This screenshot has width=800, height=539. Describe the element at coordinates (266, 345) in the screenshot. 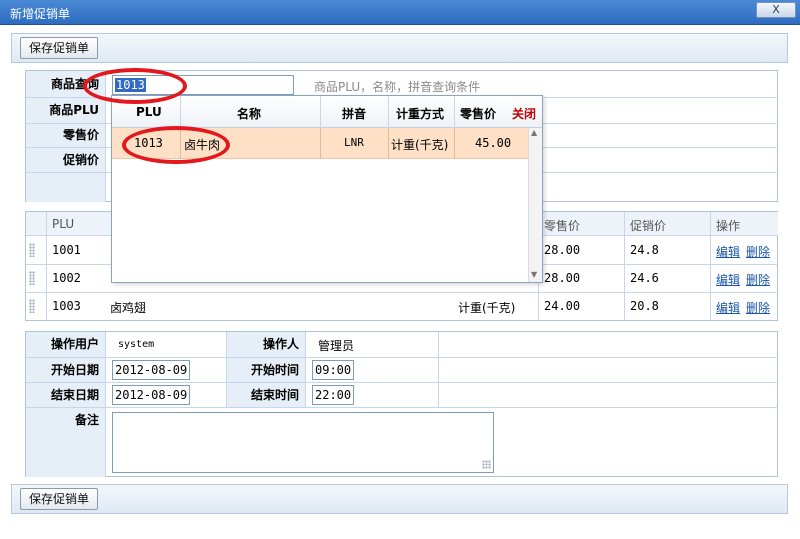

I see `operator-label: 操作人` at that location.